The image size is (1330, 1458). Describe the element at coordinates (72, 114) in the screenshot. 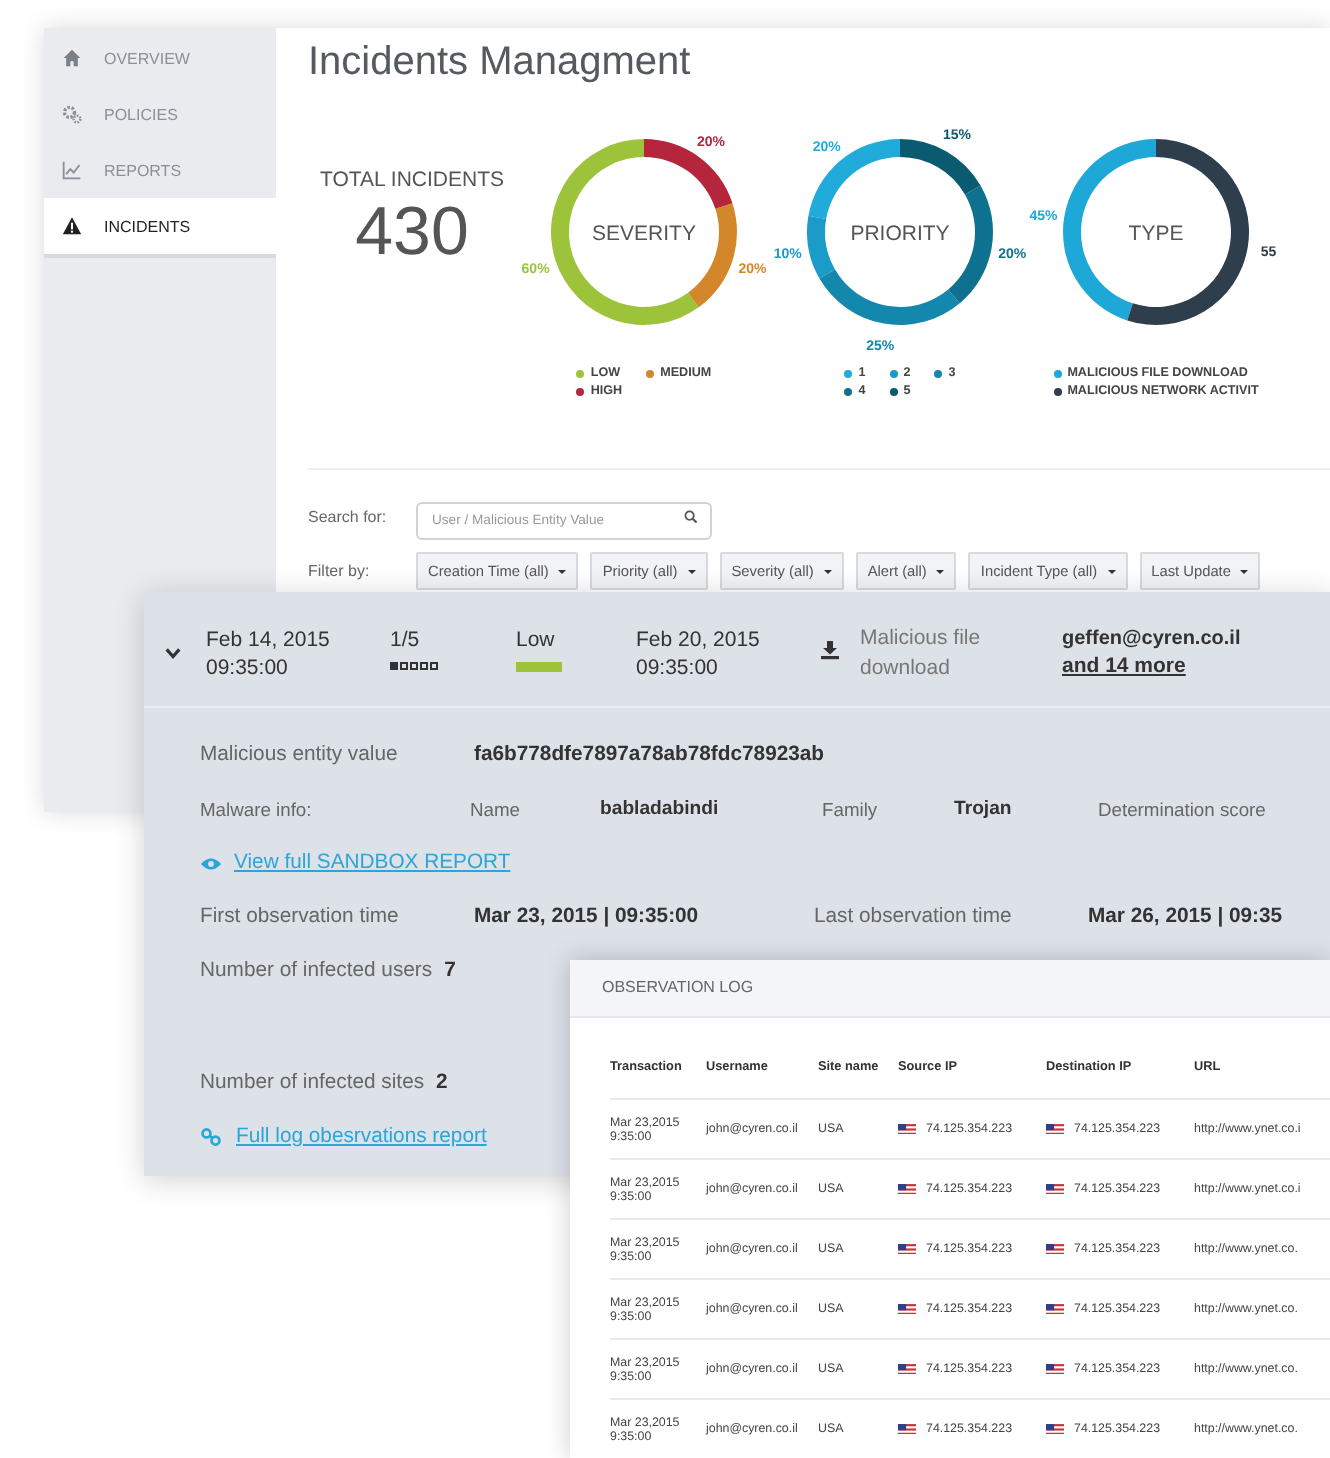

I see `gears-icon` at that location.